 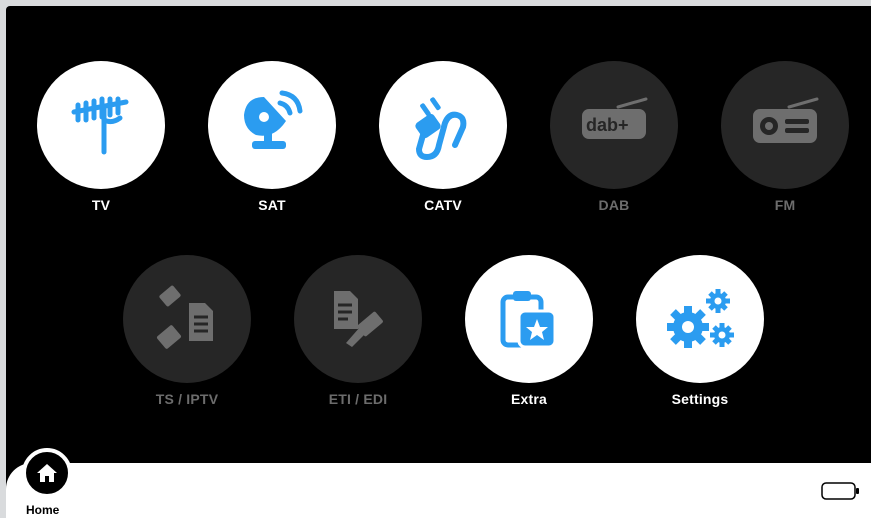 I want to click on clipboard-star-icon, so click(x=528, y=320).